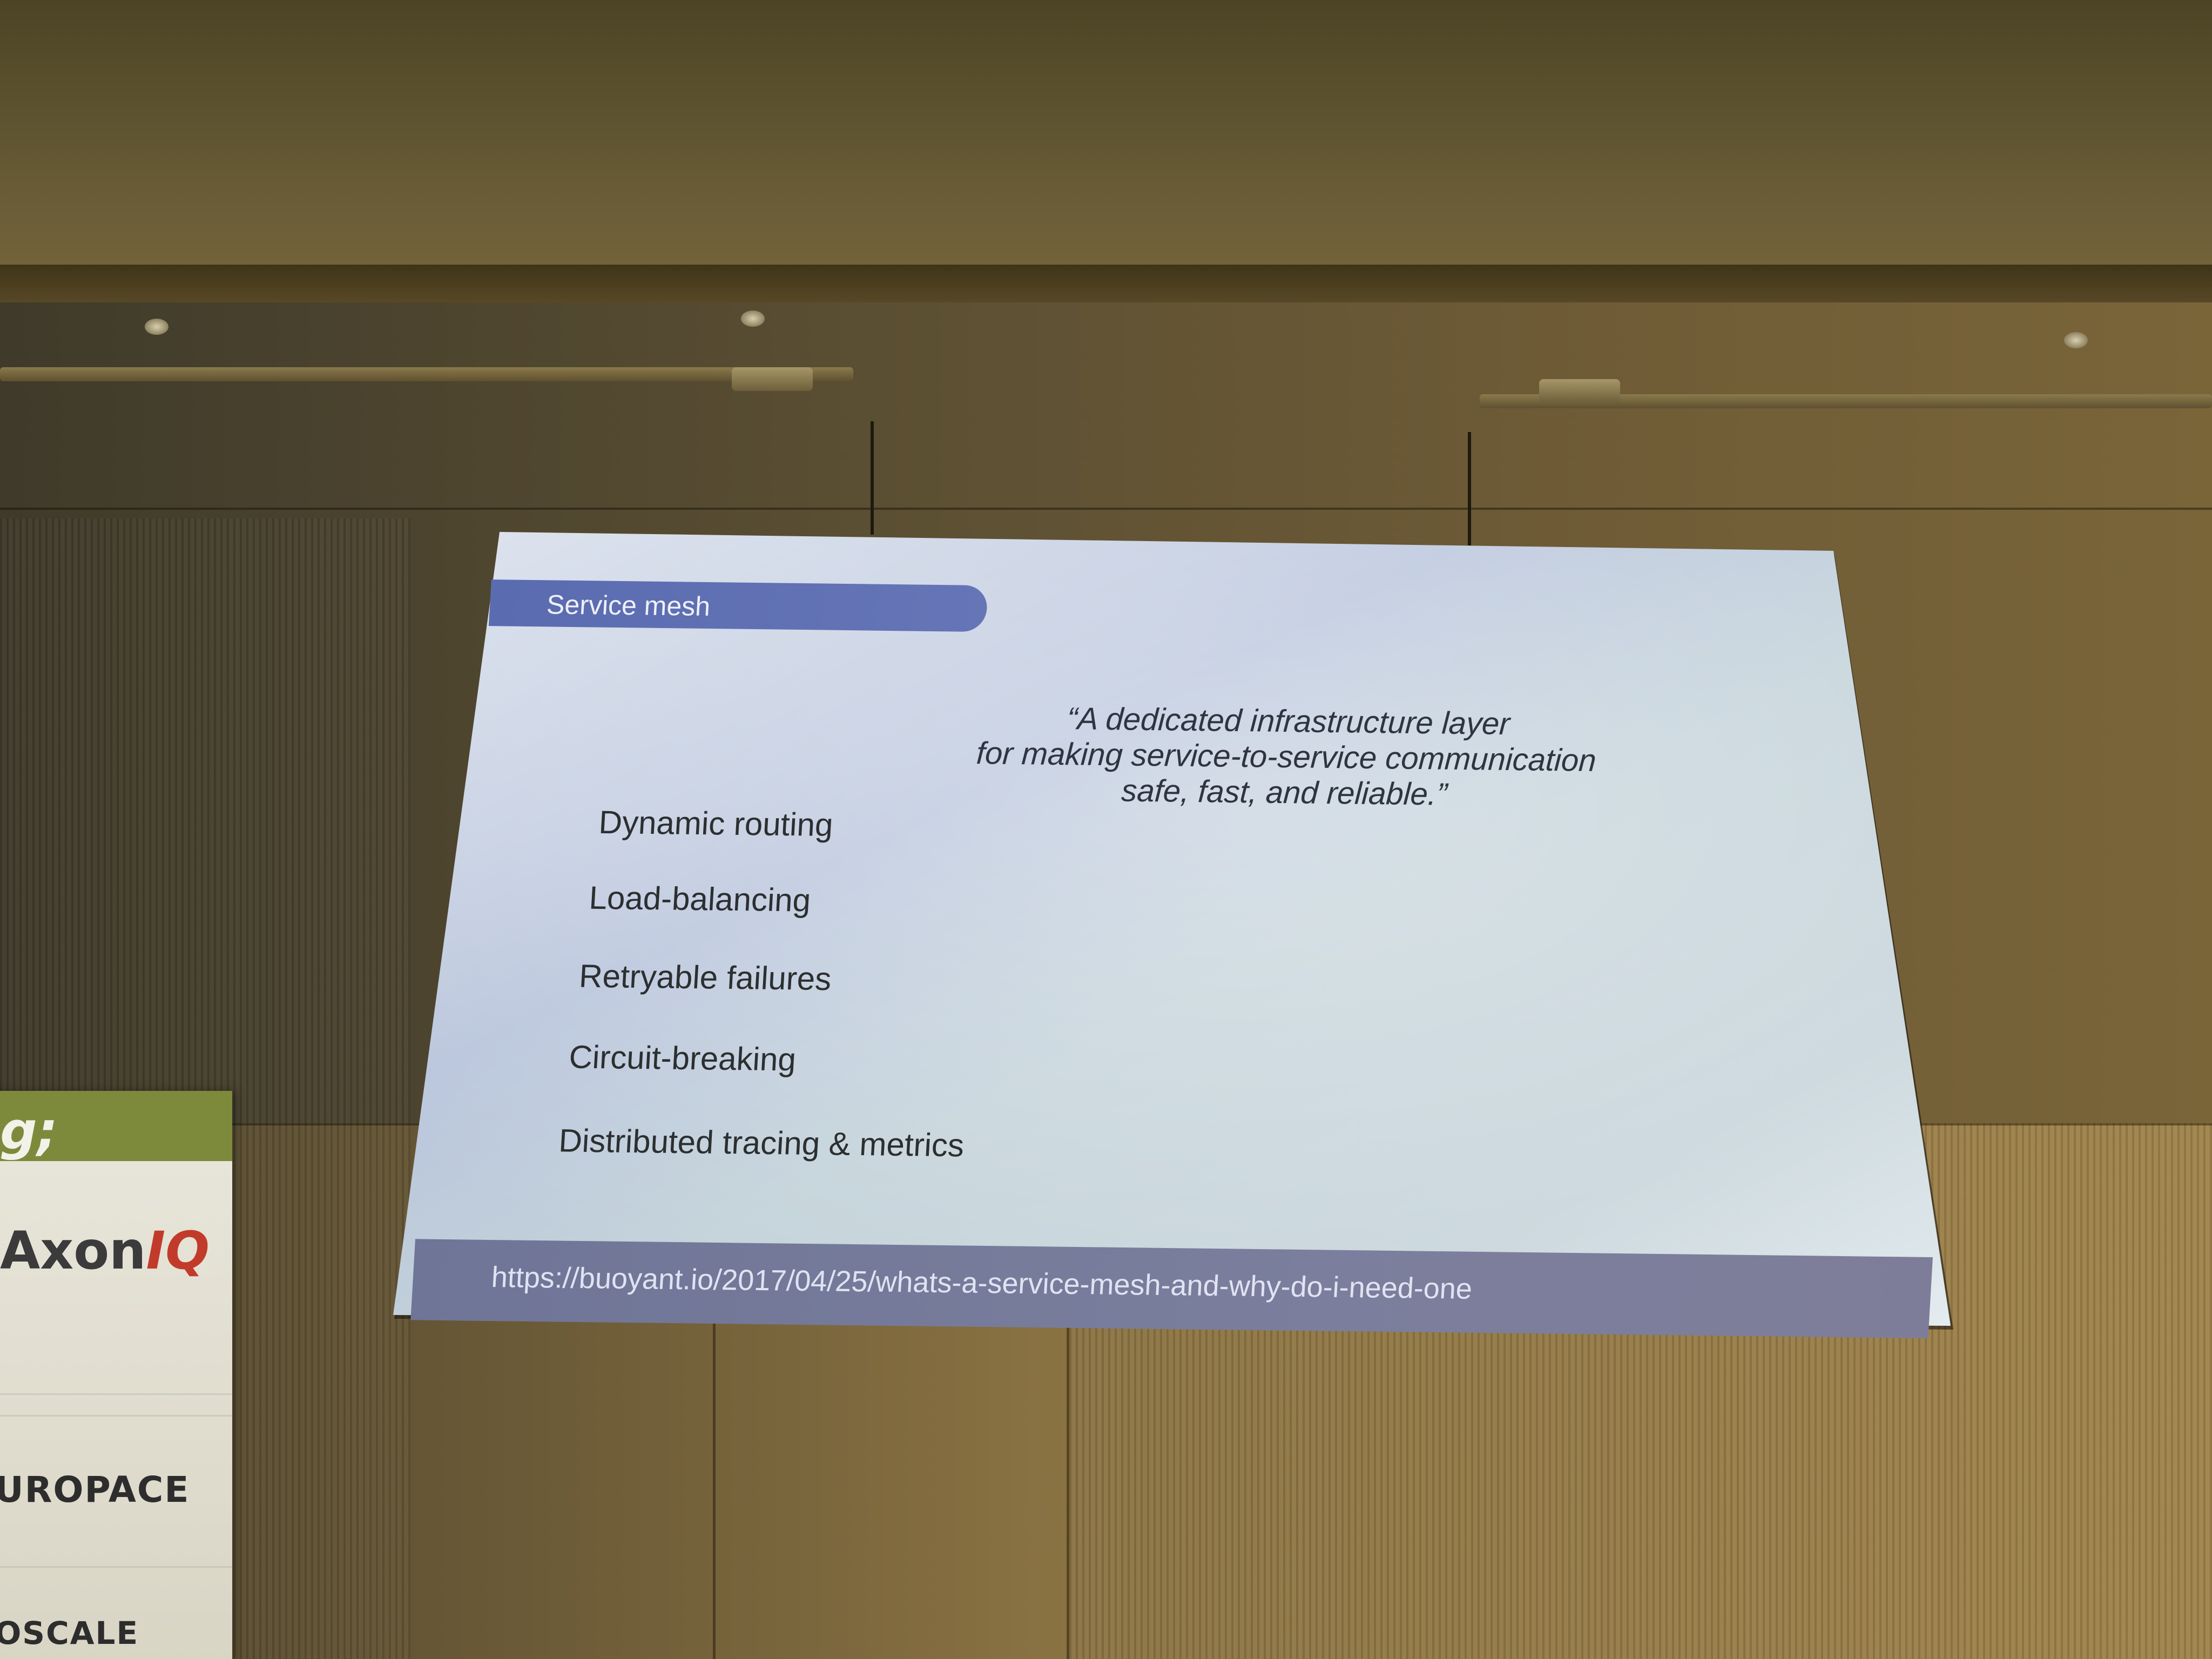 The width and height of the screenshot is (2212, 1659). Describe the element at coordinates (426, 374) in the screenshot. I see `ceiling-rail` at that location.